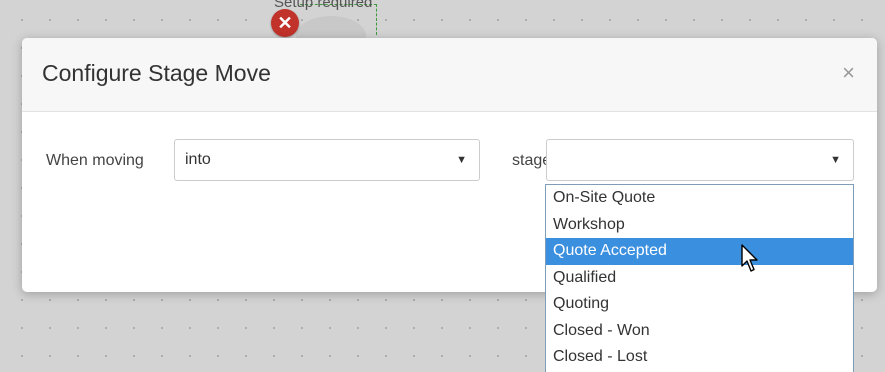  I want to click on direction-select-value: into, so click(198, 159).